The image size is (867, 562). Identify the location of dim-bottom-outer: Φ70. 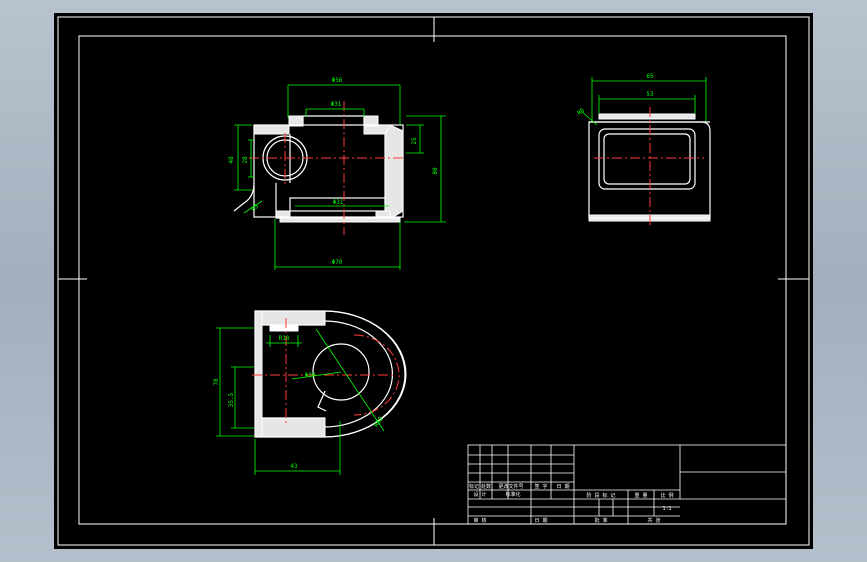
(337, 262).